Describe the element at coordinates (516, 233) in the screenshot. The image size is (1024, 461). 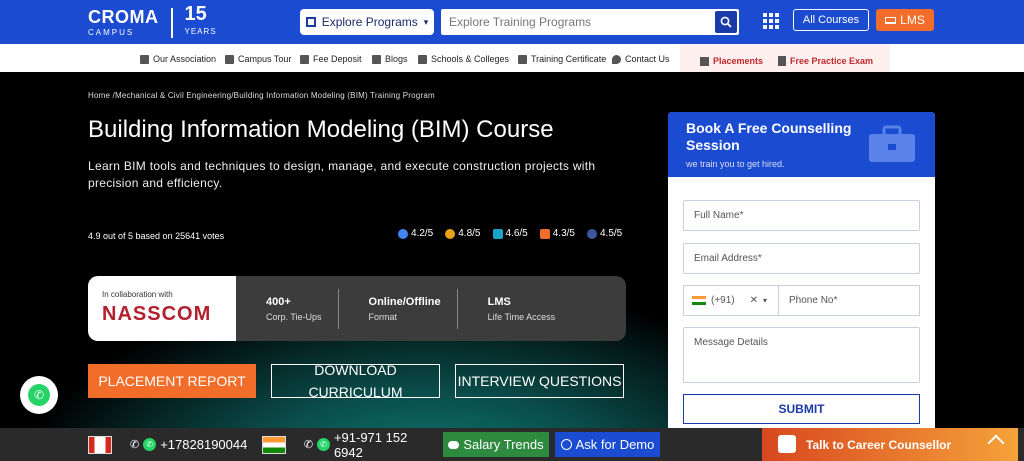
I see `rating-value: 4.6/5` at that location.